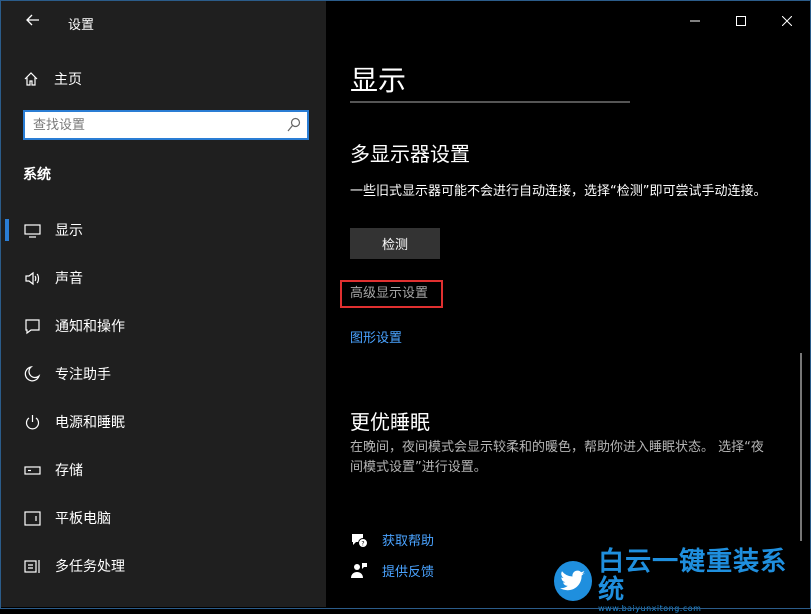 The height and width of the screenshot is (614, 811). Describe the element at coordinates (573, 581) in the screenshot. I see `twitter-bird-logo-icon` at that location.